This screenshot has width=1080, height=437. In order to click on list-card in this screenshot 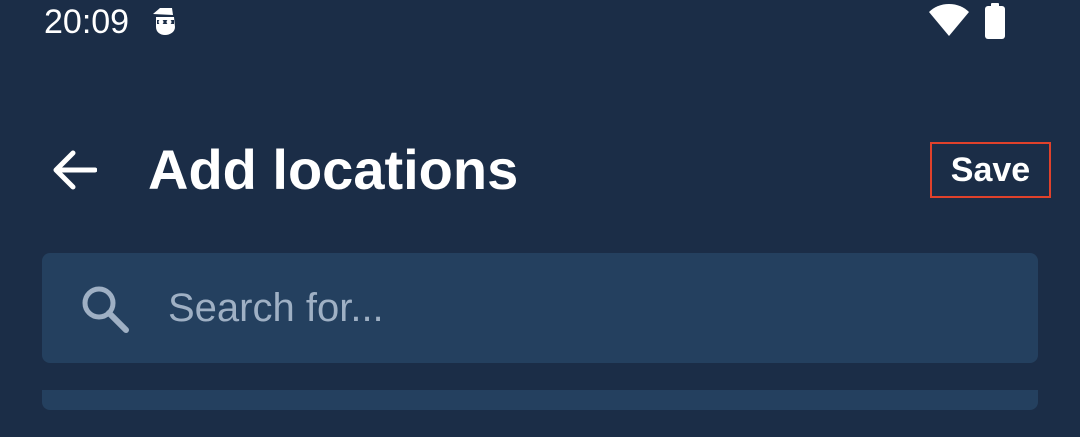, I will do `click(540, 400)`.